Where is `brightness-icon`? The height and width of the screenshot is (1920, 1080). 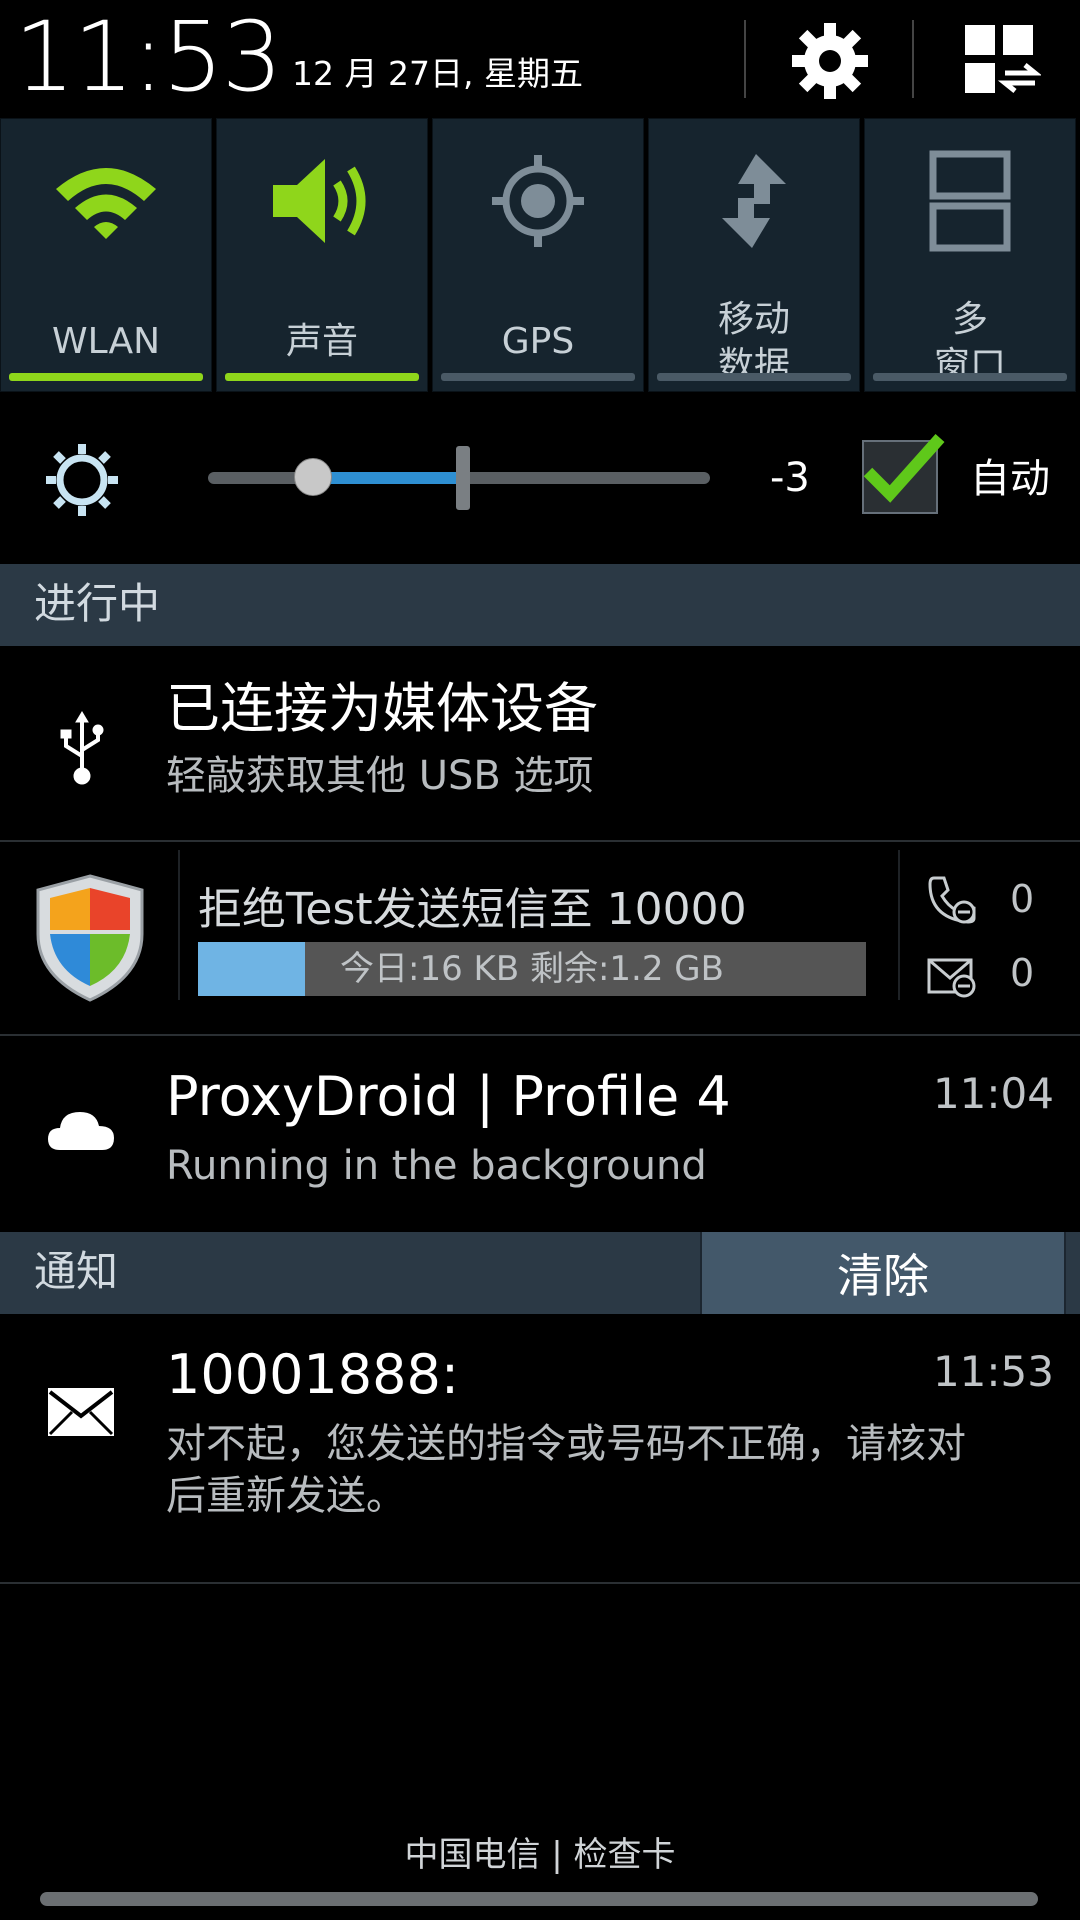
brightness-icon is located at coordinates (82, 480).